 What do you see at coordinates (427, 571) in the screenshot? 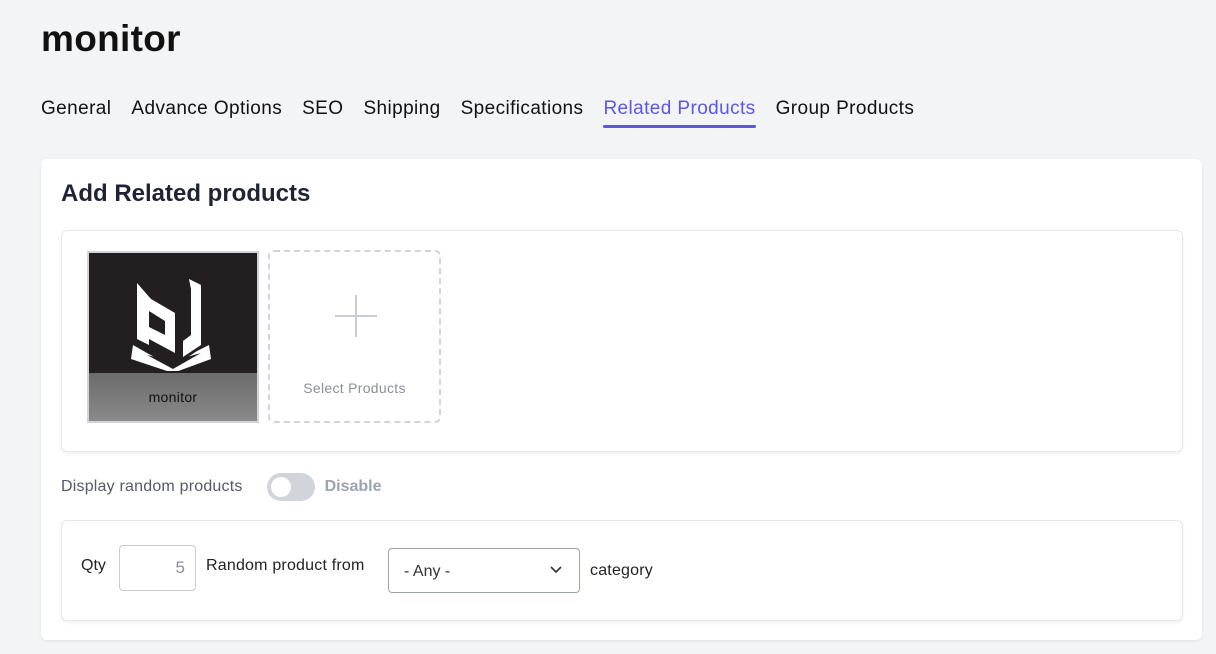
I see `category-selected-value: - Any -` at bounding box center [427, 571].